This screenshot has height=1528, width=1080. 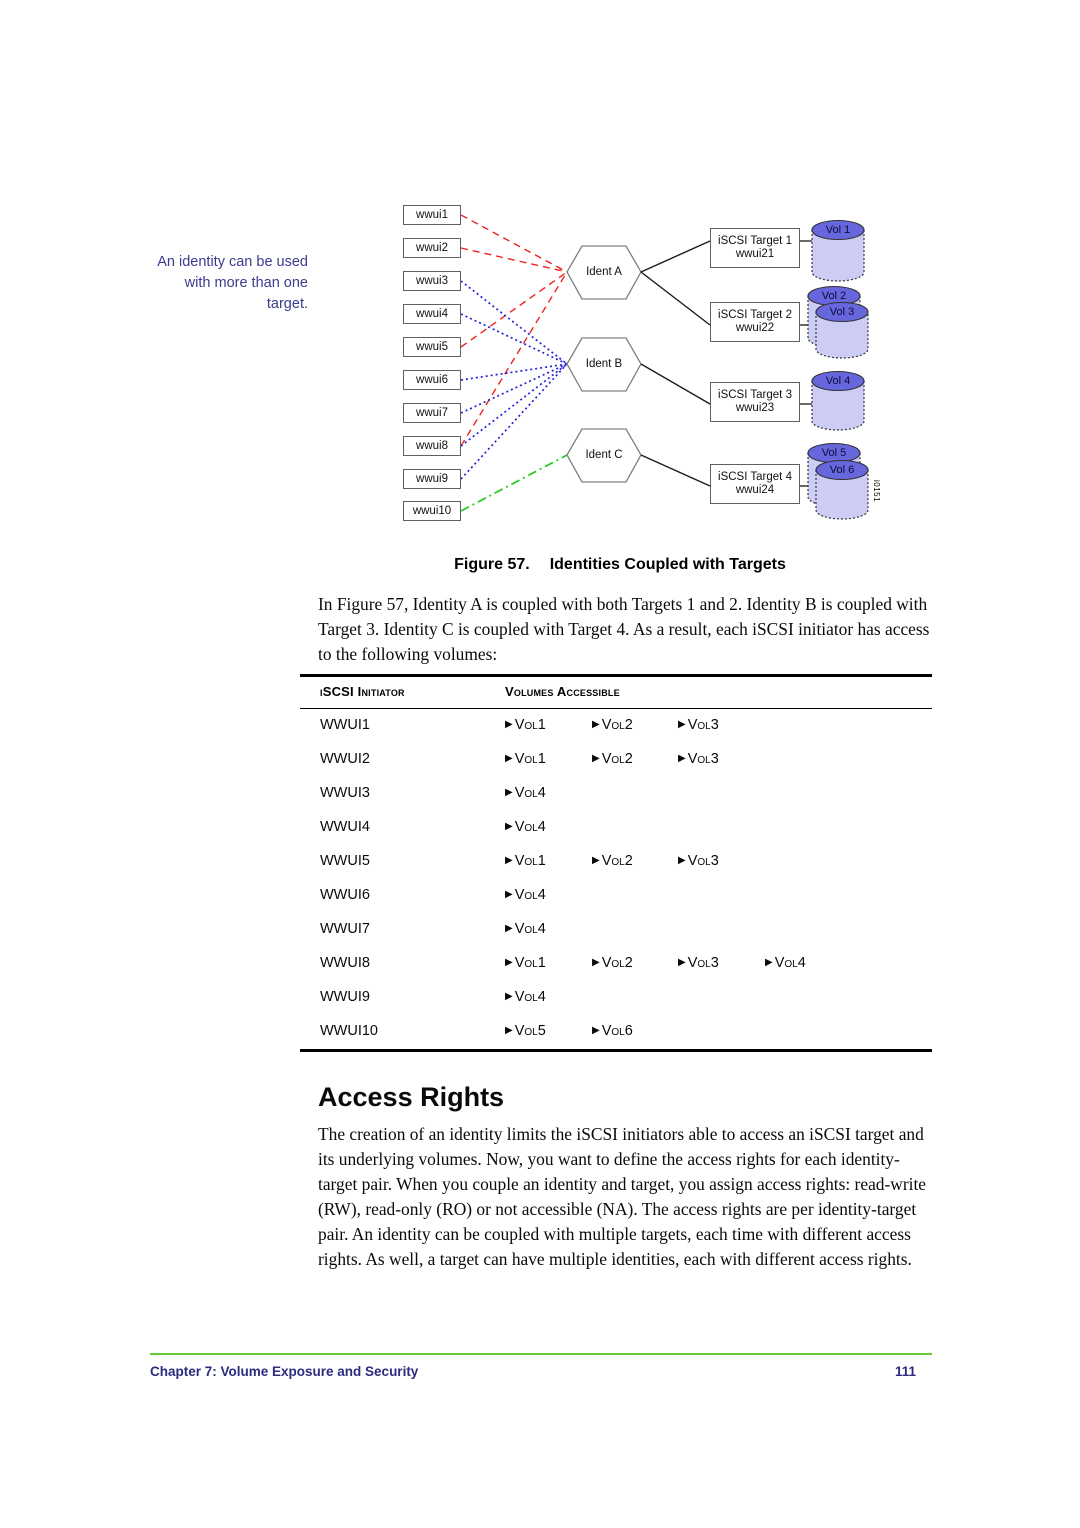 I want to click on target-box-3: iSCSI Target 3 wwui23, so click(x=755, y=402).